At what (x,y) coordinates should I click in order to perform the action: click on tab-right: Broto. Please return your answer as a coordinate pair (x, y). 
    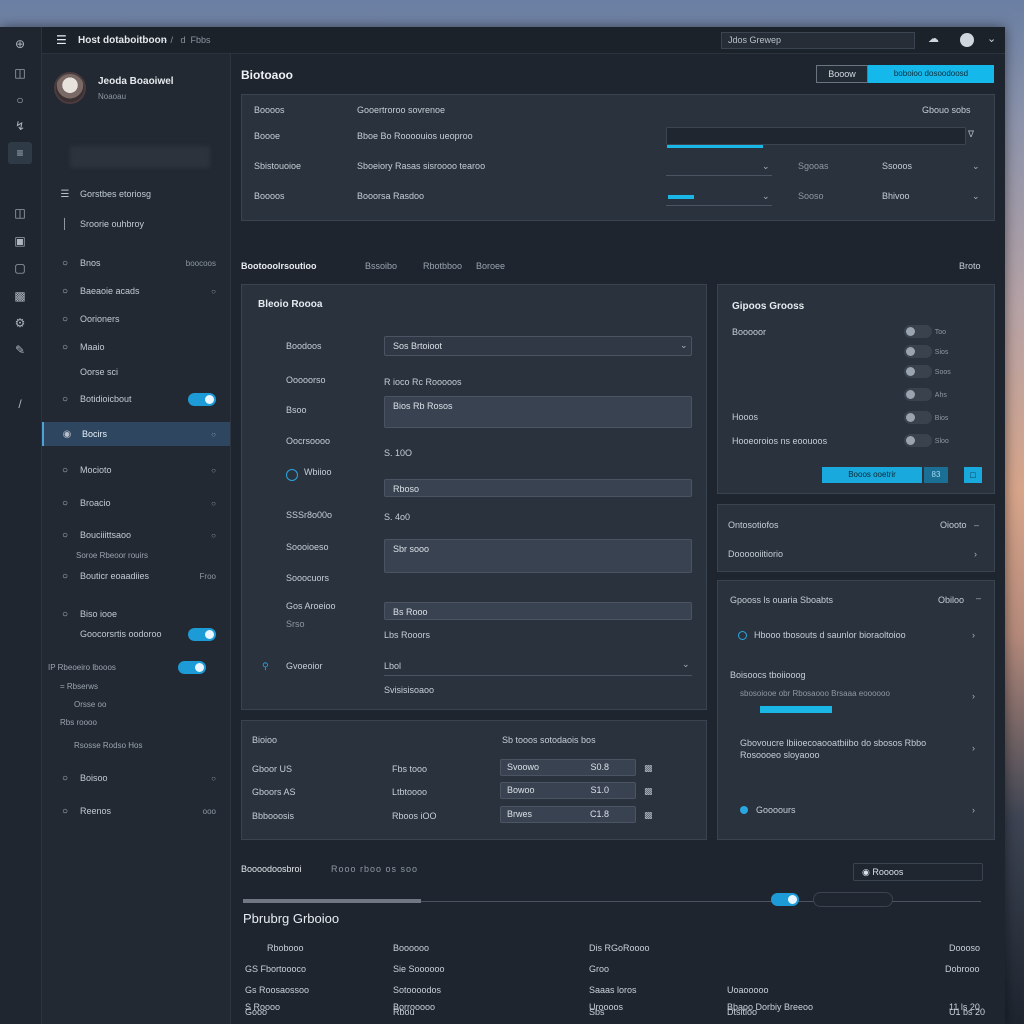
    Looking at the image, I should click on (970, 266).